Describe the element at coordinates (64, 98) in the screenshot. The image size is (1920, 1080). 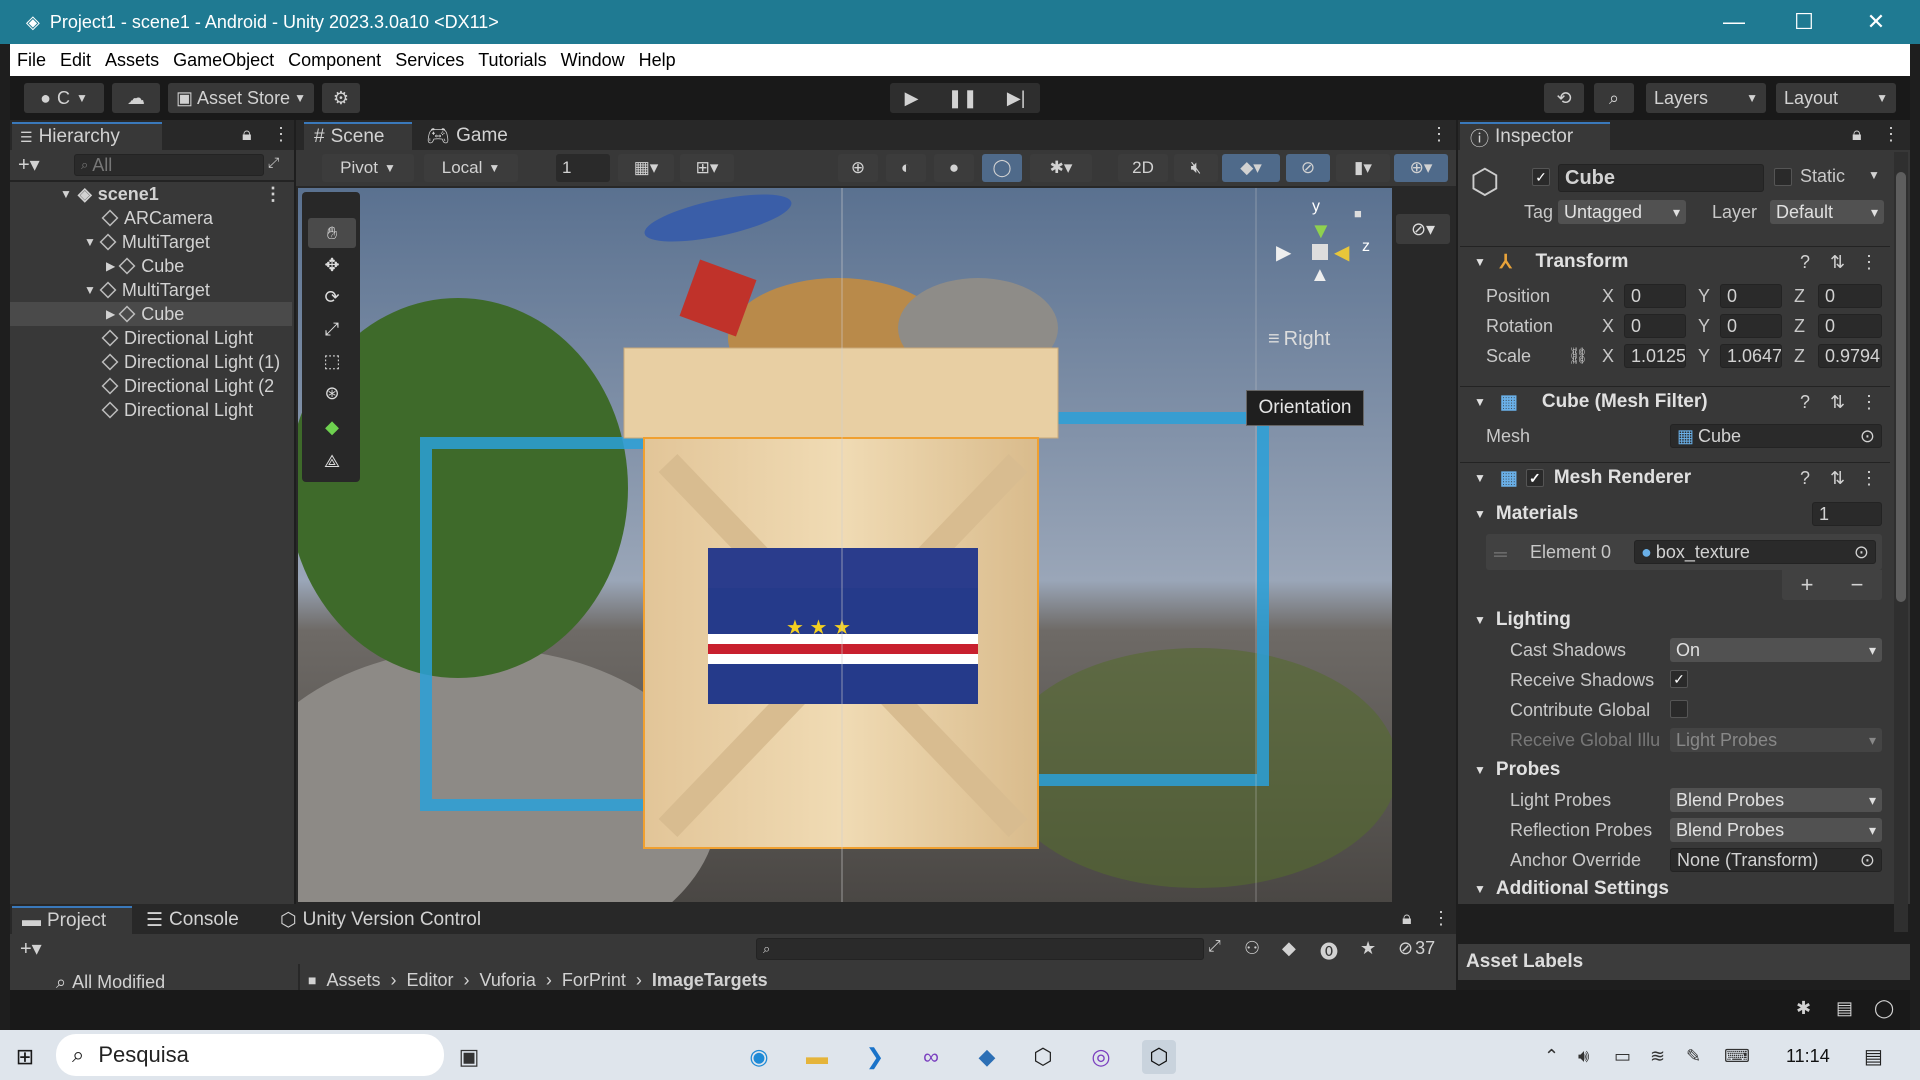
I see `account-button: ● C ▼` at that location.